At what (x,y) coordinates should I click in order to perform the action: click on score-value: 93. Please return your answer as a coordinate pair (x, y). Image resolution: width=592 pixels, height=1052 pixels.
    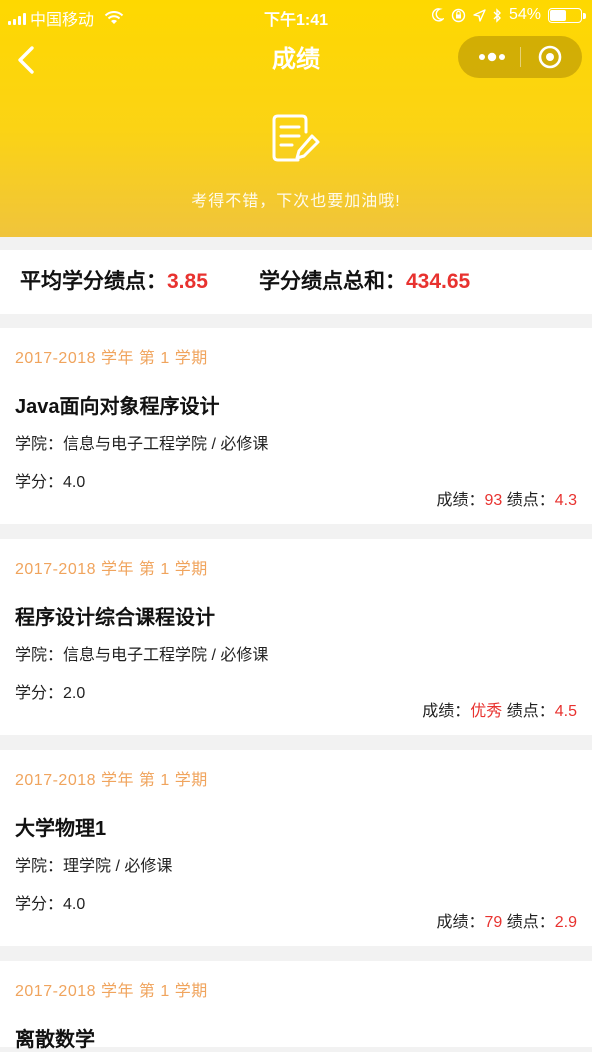
    Looking at the image, I should click on (493, 500).